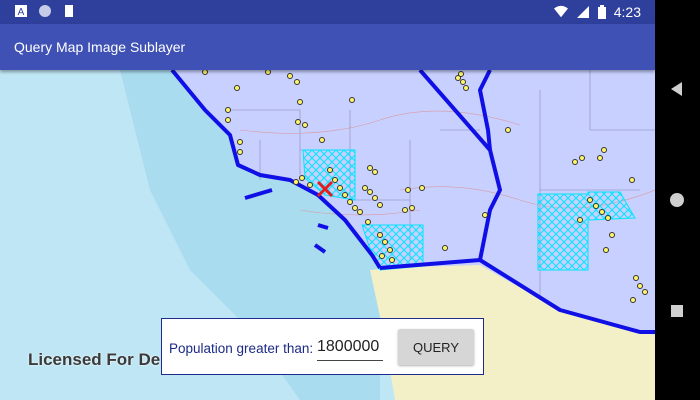 The height and width of the screenshot is (400, 700). I want to click on query-panel: Population greater than: QUERY, so click(322, 346).